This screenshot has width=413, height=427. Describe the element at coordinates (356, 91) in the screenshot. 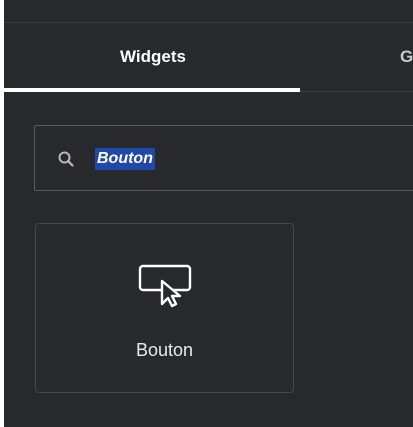

I see `tabs-divider` at that location.